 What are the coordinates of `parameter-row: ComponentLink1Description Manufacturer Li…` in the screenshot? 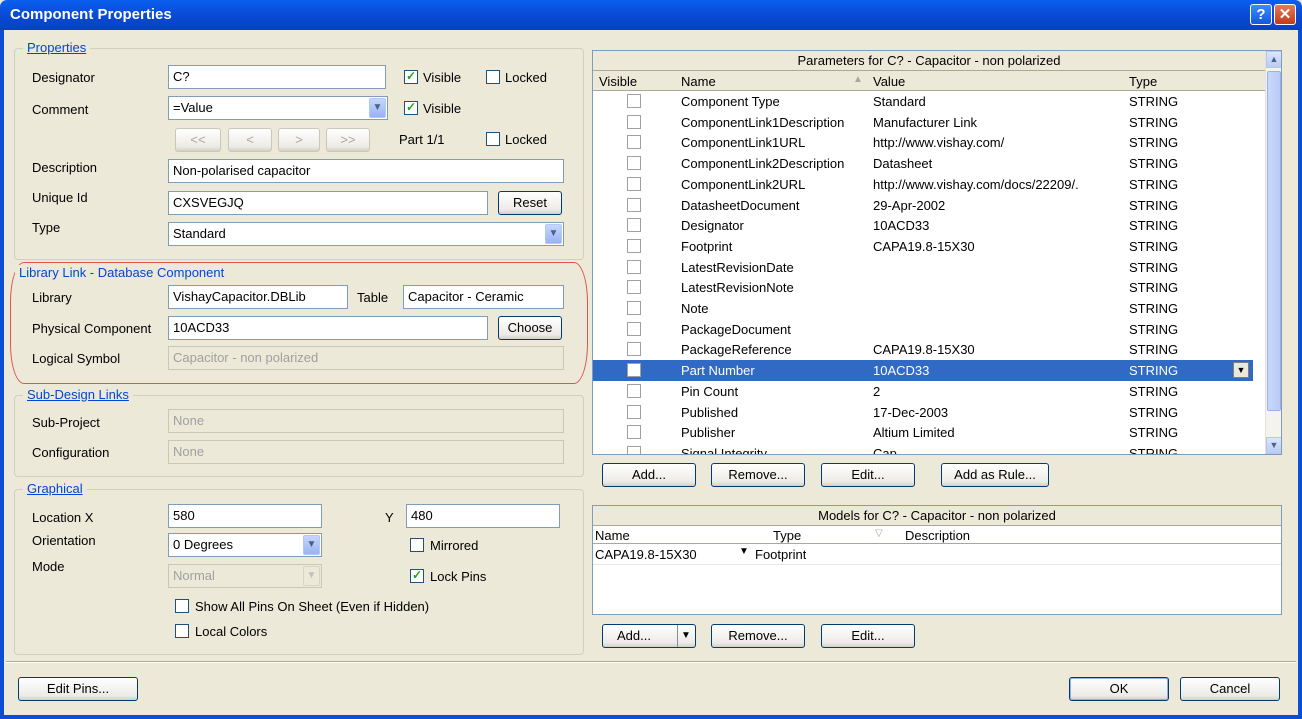 It's located at (923, 122).